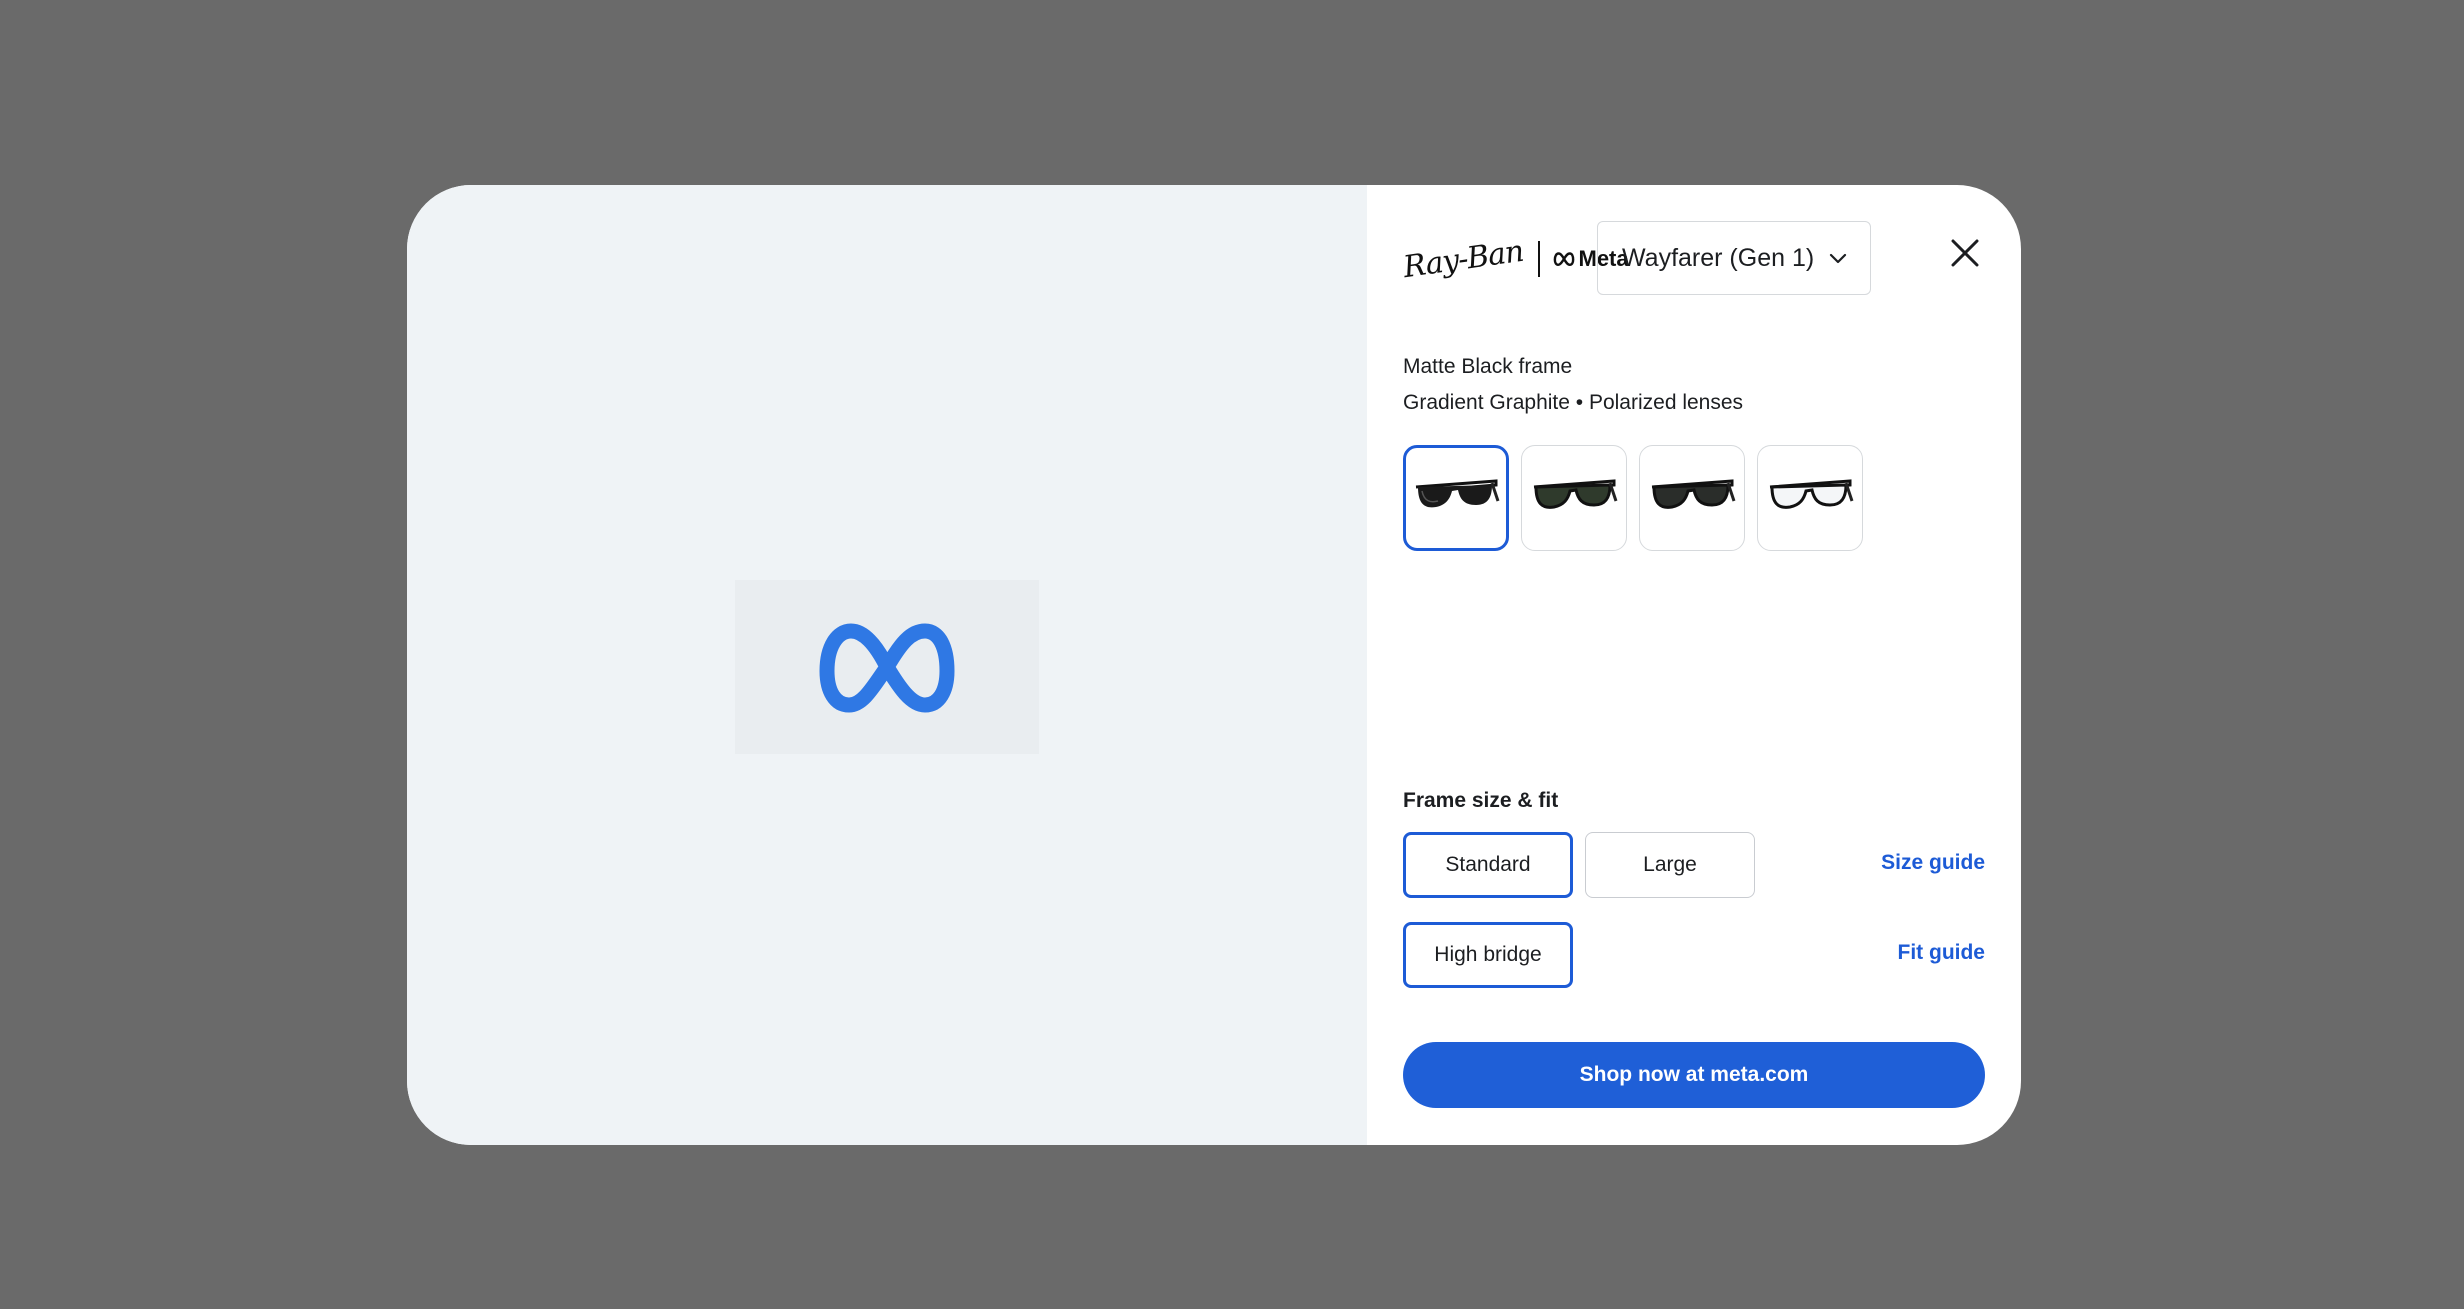 Image resolution: width=2464 pixels, height=1309 pixels. I want to click on sunglasses-dark-icon, so click(1457, 493).